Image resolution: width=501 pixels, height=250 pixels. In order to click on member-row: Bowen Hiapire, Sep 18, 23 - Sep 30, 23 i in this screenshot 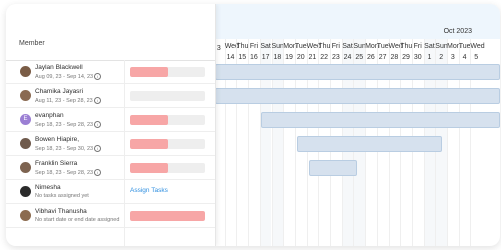, I will do `click(110, 144)`.